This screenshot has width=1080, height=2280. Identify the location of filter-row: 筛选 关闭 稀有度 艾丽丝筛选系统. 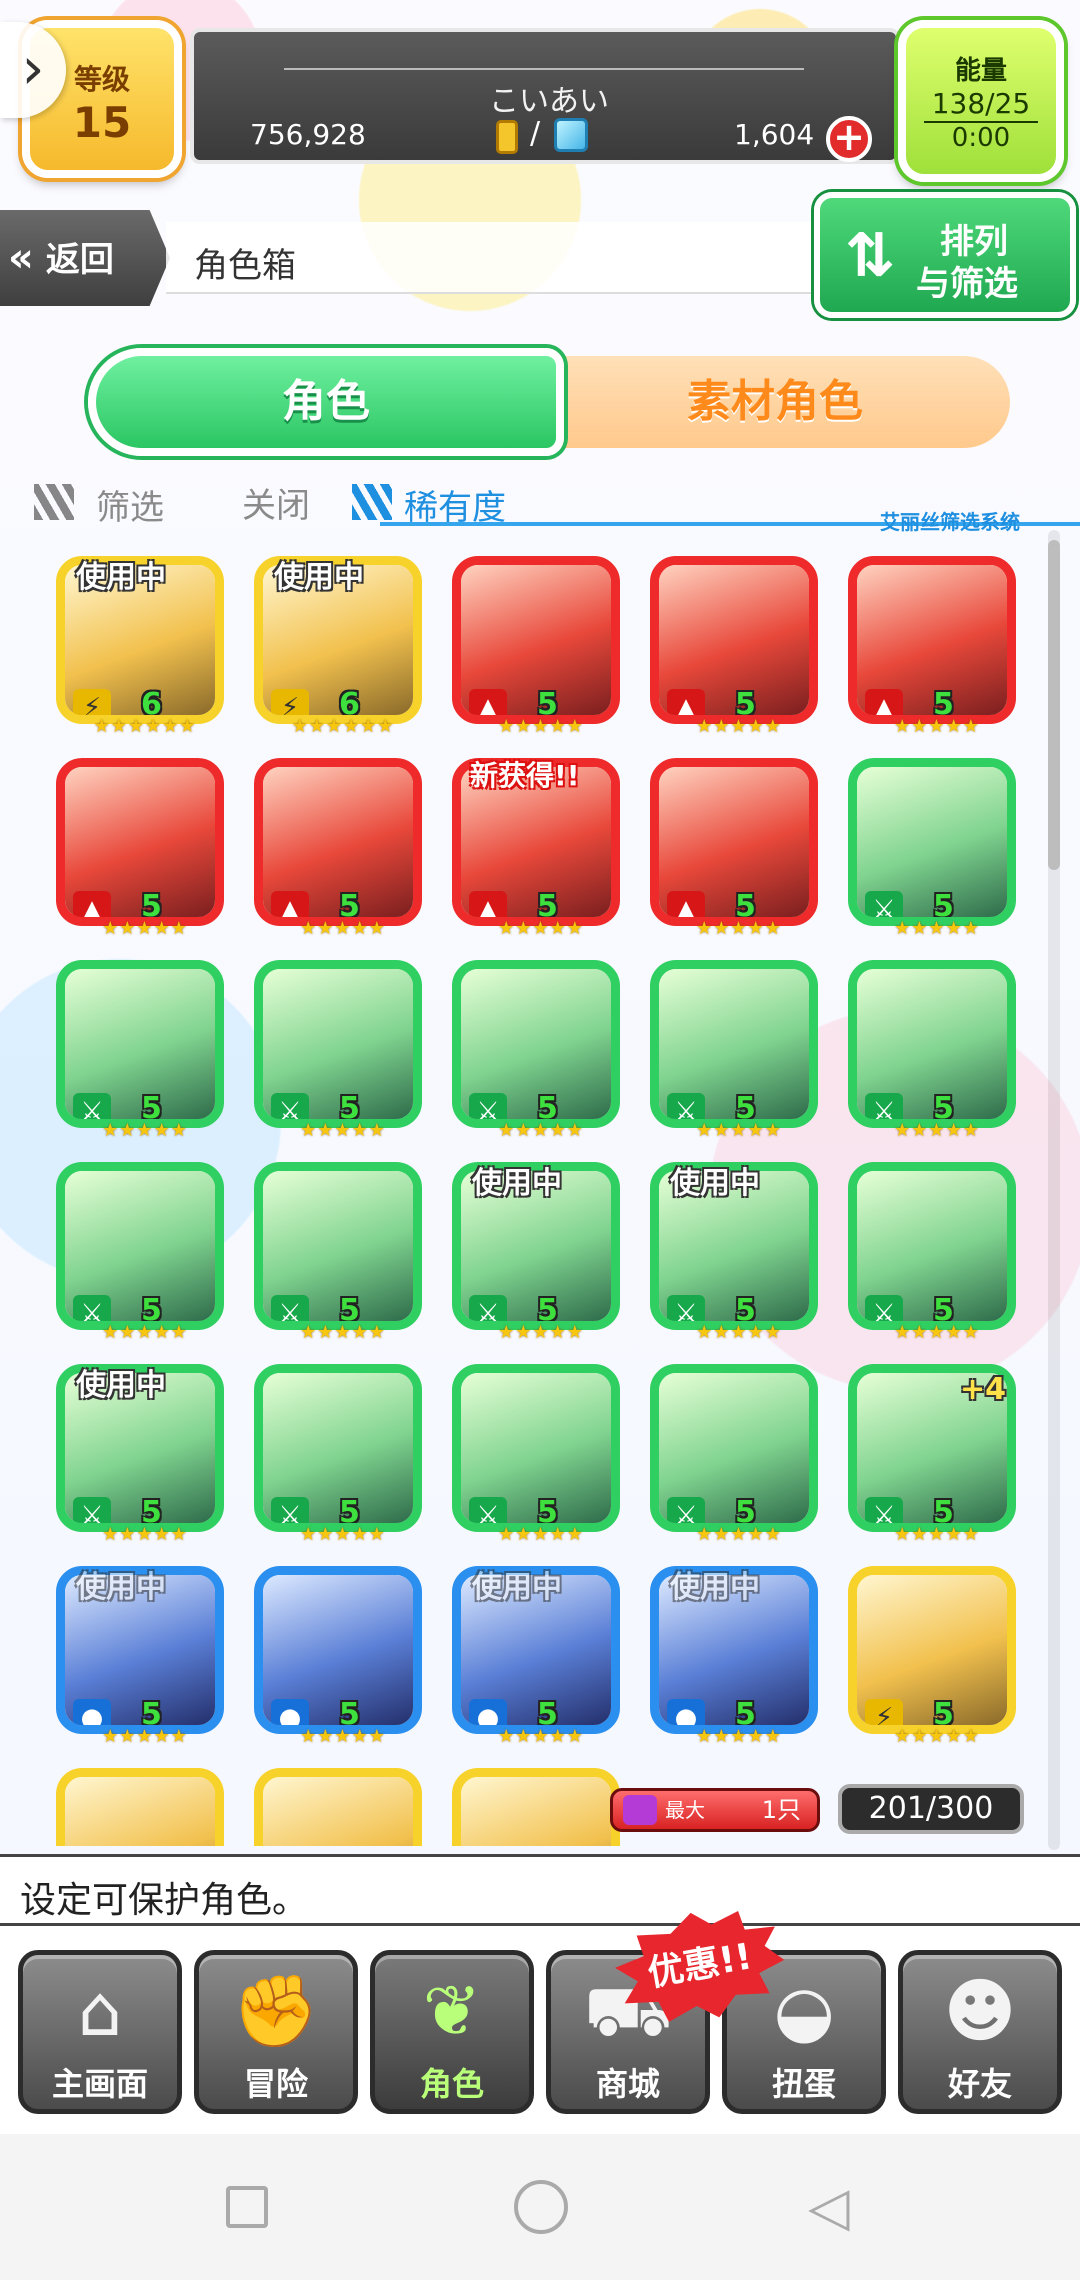
(540, 502).